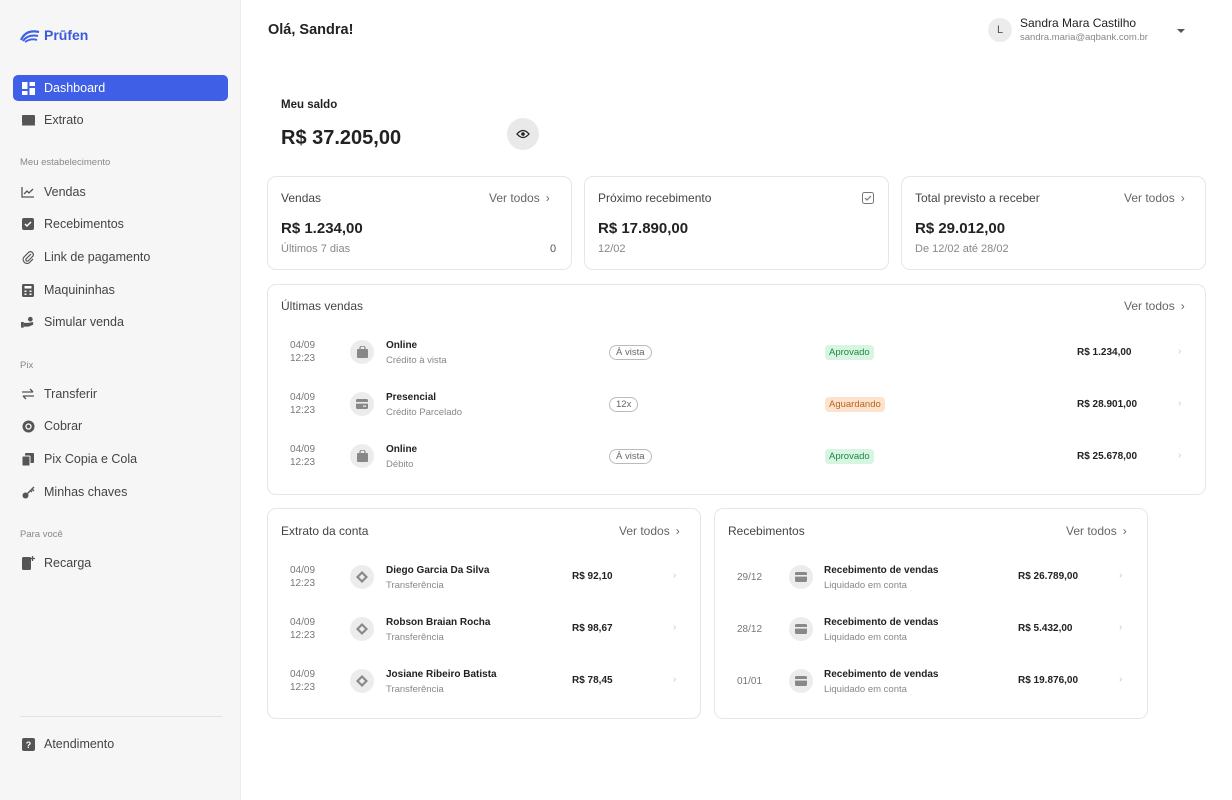 The height and width of the screenshot is (800, 1232). What do you see at coordinates (120, 459) in the screenshot?
I see `sidebar-item-pix-copia-cola: Pix Copia e Cola` at bounding box center [120, 459].